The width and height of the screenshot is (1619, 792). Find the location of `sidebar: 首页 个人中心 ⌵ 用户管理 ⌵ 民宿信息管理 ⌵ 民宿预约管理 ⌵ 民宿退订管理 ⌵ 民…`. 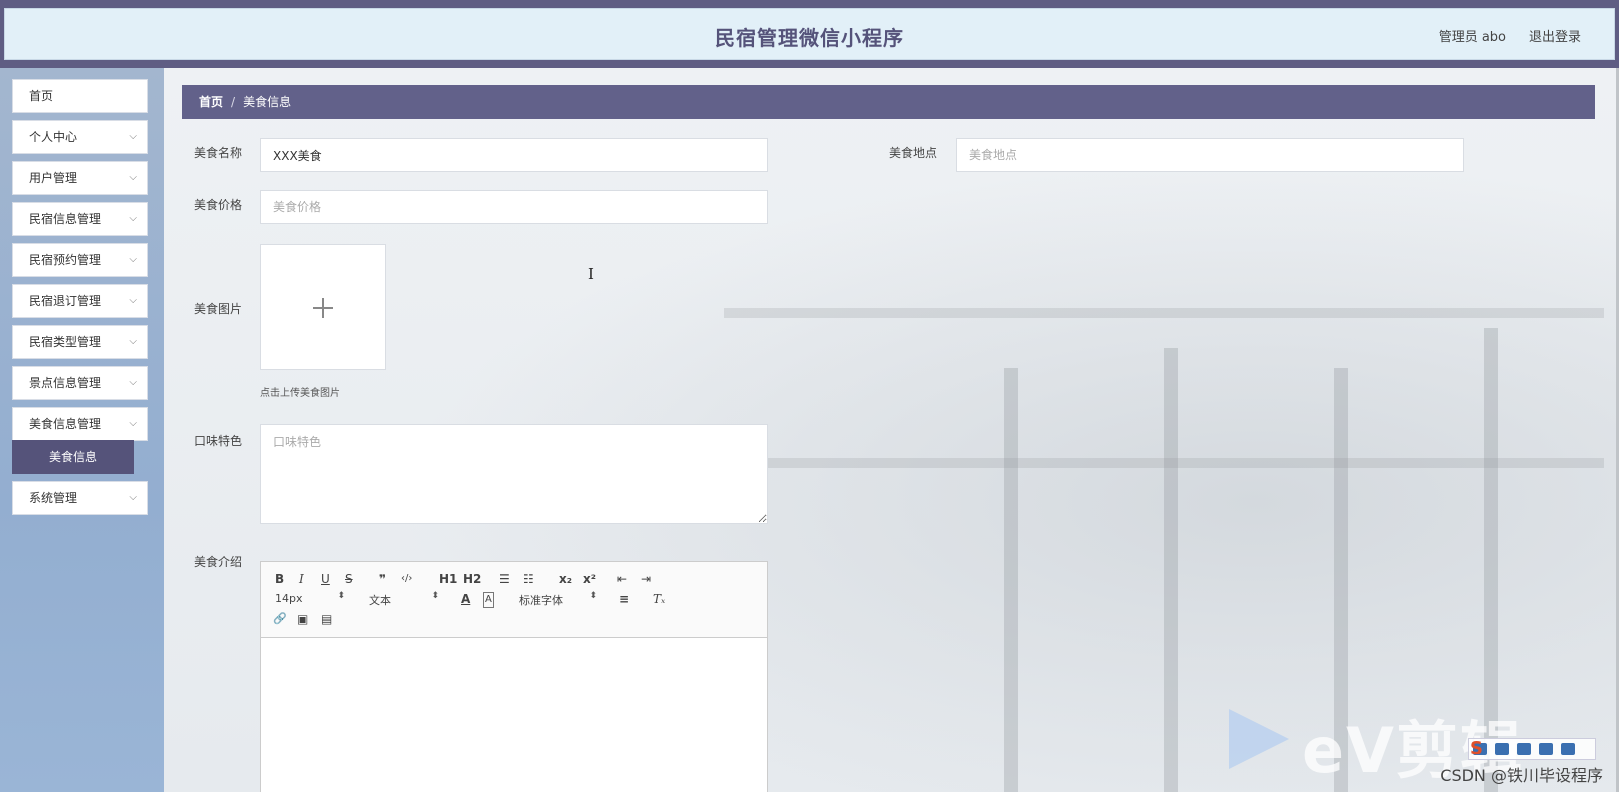

sidebar: 首页 个人中心 ⌵ 用户管理 ⌵ 民宿信息管理 ⌵ 民宿预约管理 ⌵ 民宿退订管理 ⌵ 民… is located at coordinates (82, 430).